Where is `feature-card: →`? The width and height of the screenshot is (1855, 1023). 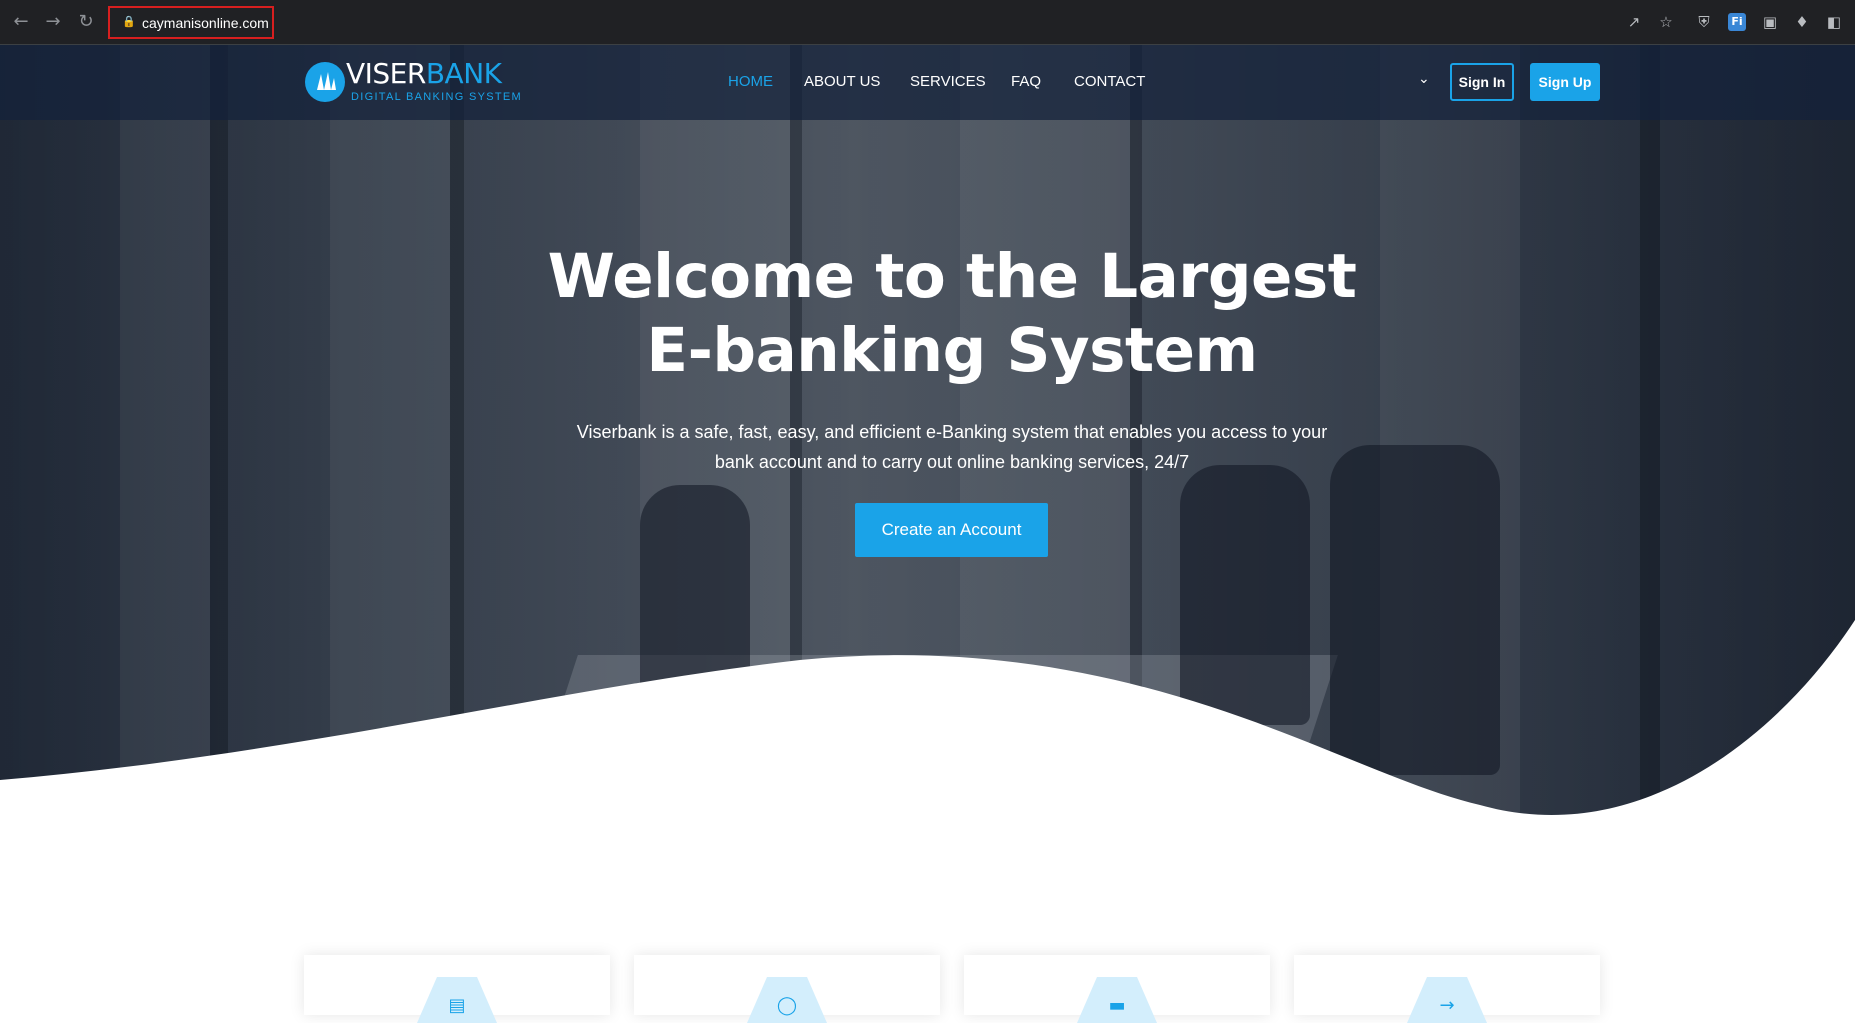 feature-card: → is located at coordinates (1447, 989).